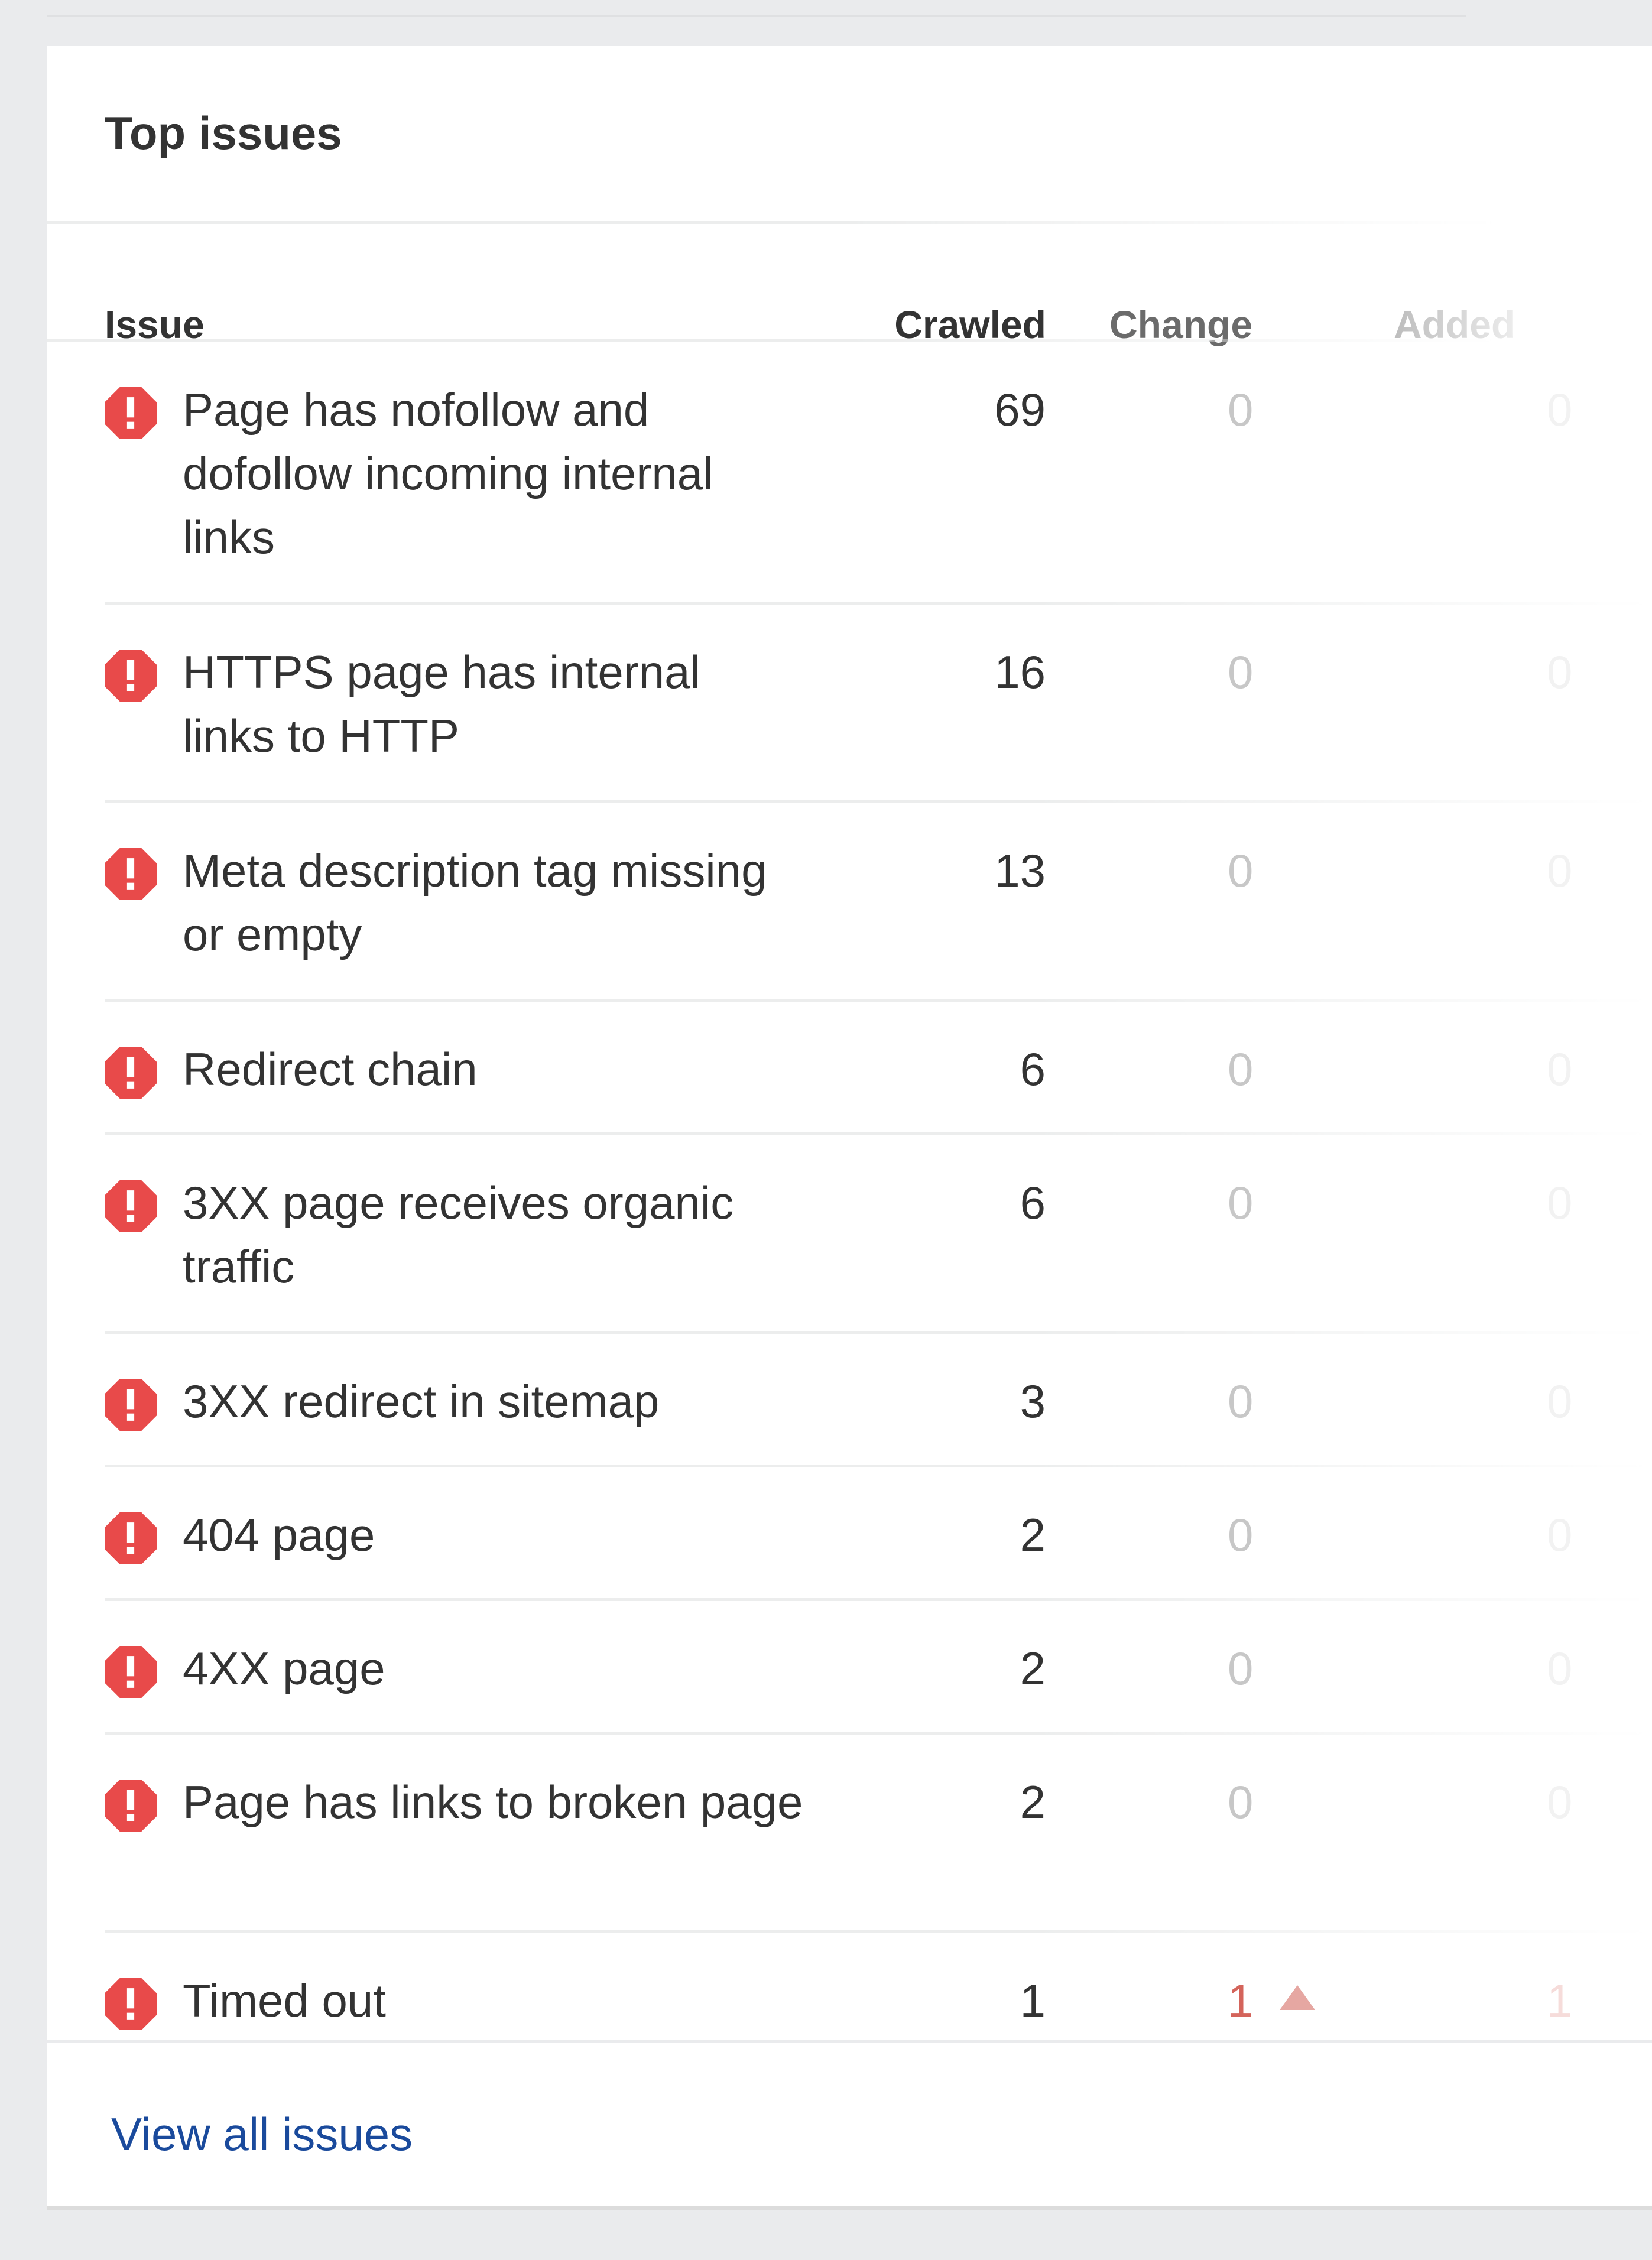 Image resolution: width=1652 pixels, height=2260 pixels. Describe the element at coordinates (493, 2000) in the screenshot. I see `issue-name: Timed out` at that location.